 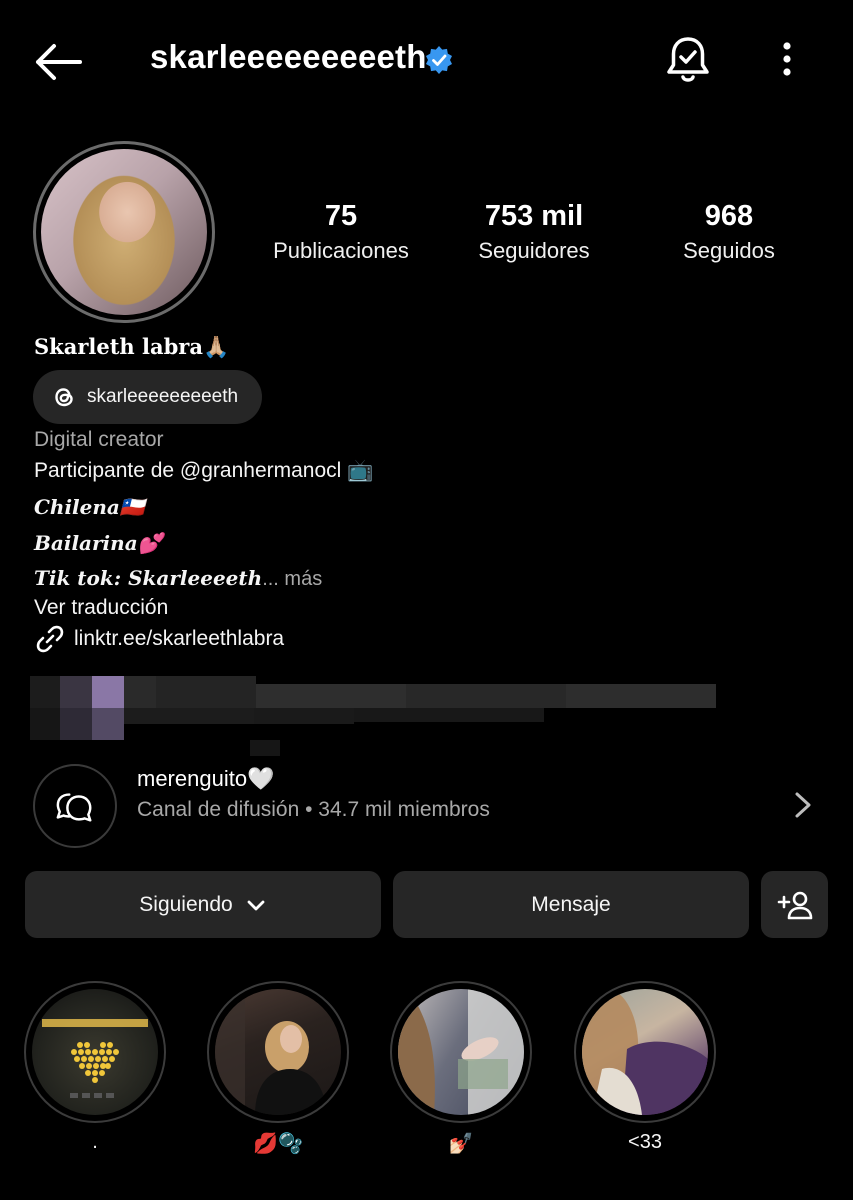 What do you see at coordinates (729, 216) in the screenshot?
I see `stat-following-value: 968` at bounding box center [729, 216].